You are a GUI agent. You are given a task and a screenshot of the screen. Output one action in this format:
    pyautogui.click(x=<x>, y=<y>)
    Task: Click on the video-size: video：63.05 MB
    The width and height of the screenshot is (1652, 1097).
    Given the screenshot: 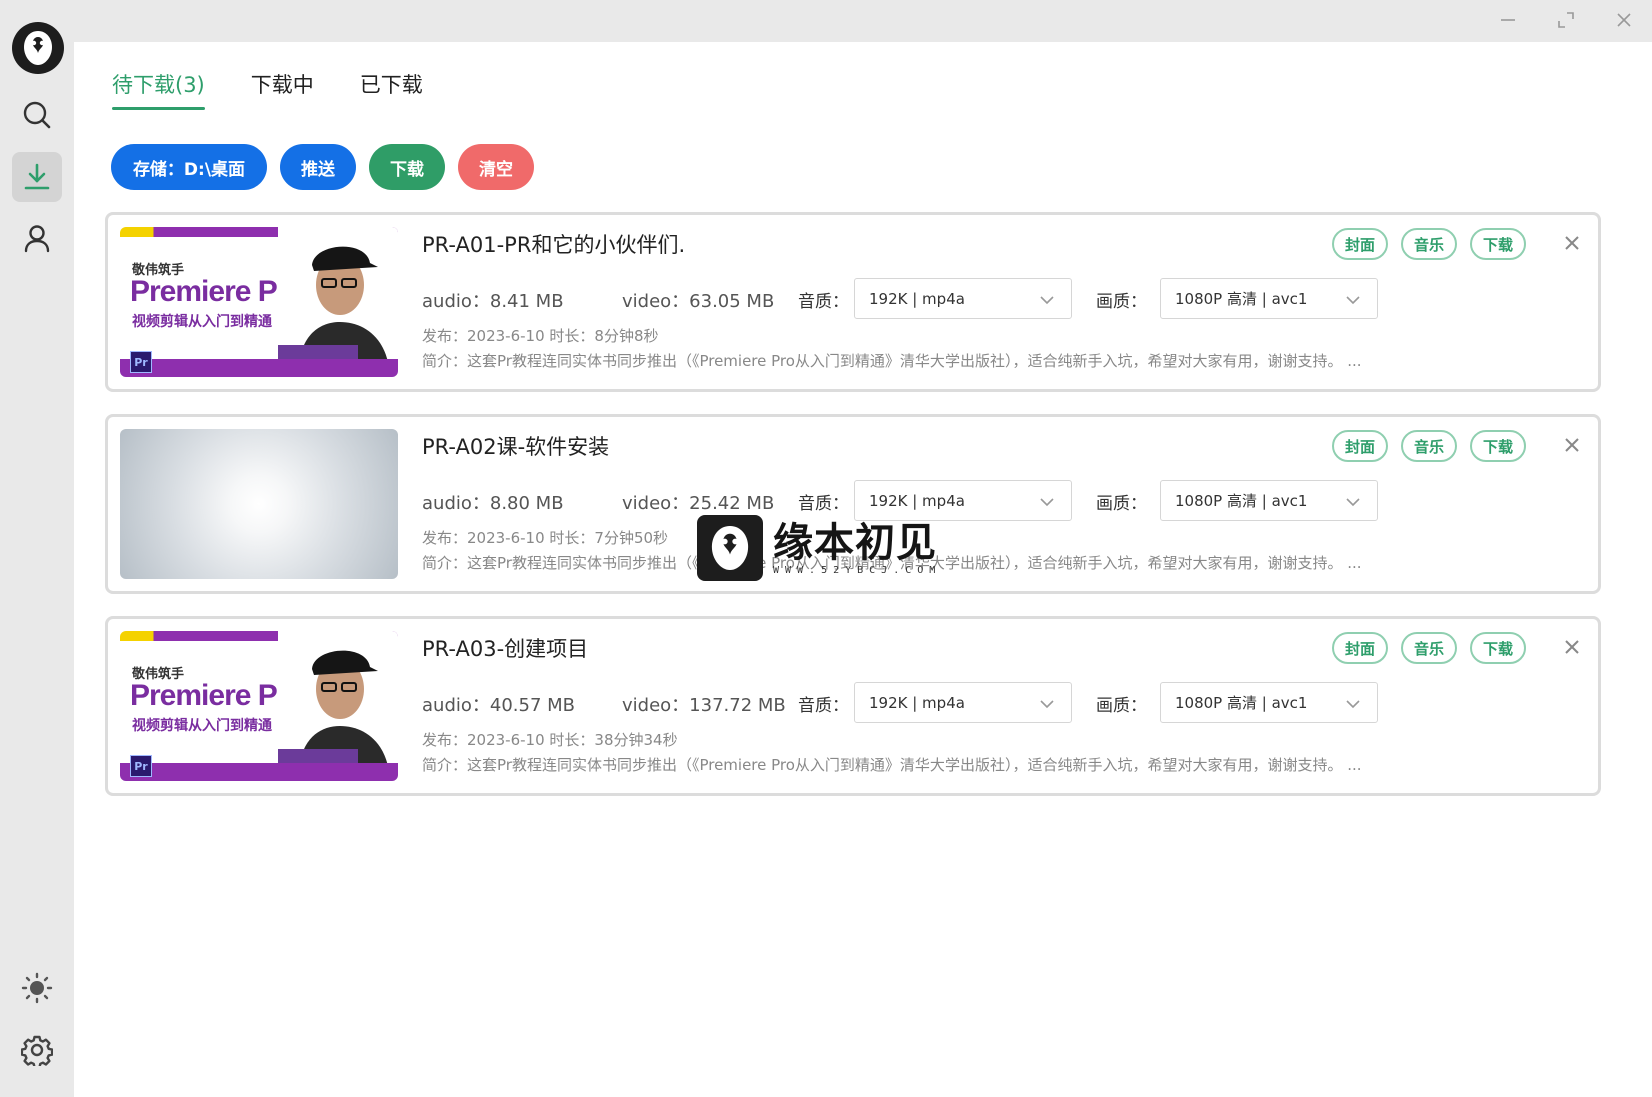 What is the action you would take?
    pyautogui.click(x=698, y=301)
    